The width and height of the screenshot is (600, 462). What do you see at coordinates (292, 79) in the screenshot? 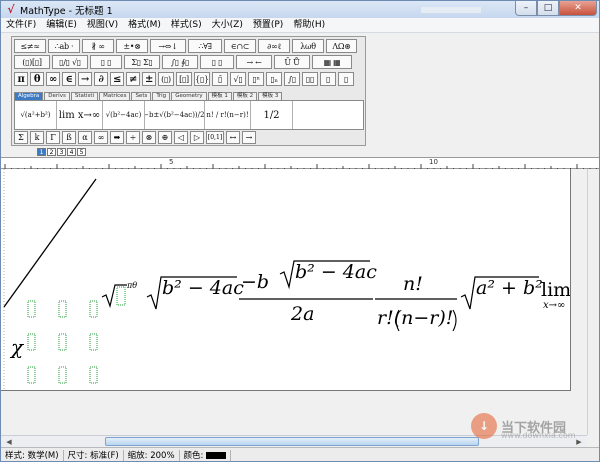
I see `integral-button: ∫▯` at bounding box center [292, 79].